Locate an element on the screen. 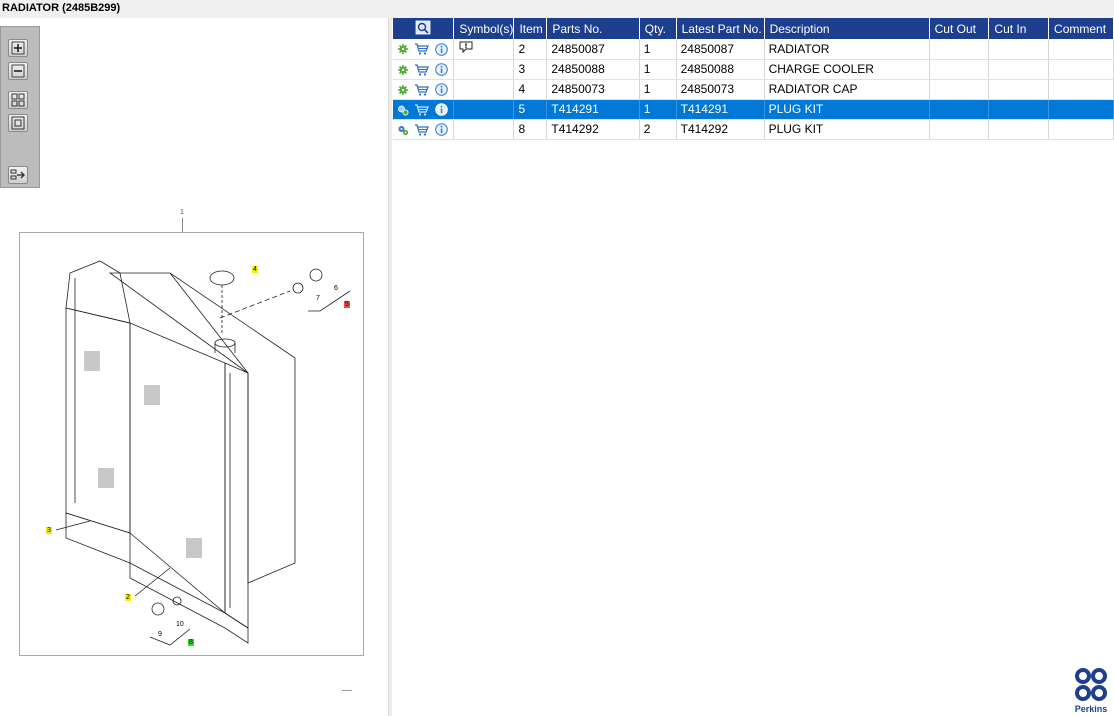 Image resolution: width=1114 pixels, height=716 pixels. zoom-out-button is located at coordinates (18, 71).